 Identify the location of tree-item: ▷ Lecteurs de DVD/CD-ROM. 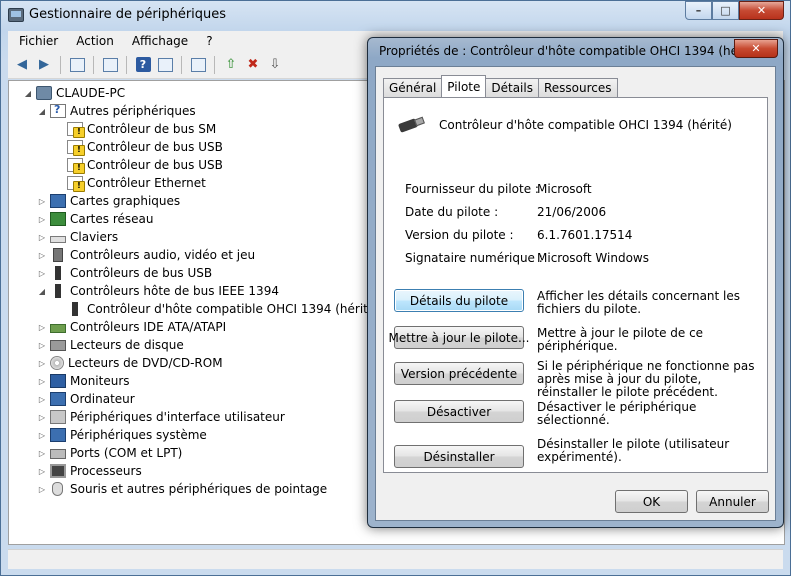
(130, 363).